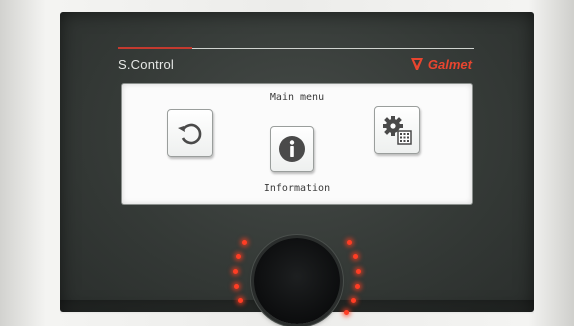 This screenshot has width=574, height=326. I want to click on menu-item-return, so click(190, 133).